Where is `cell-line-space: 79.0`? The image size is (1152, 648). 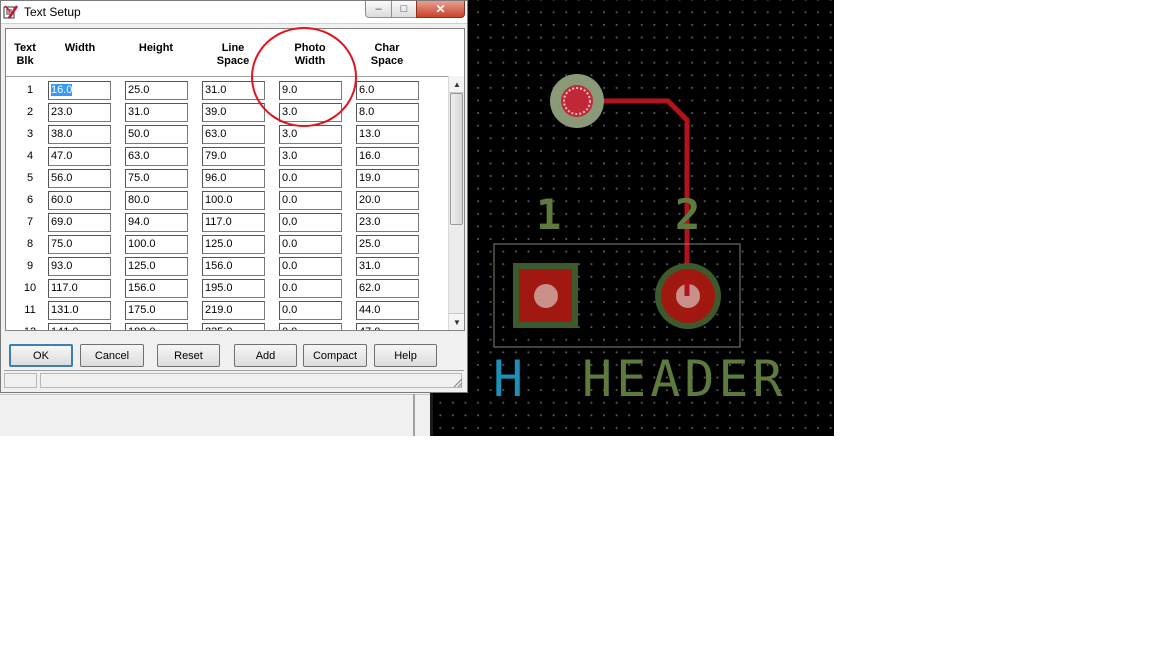
cell-line-space: 79.0 is located at coordinates (233, 156).